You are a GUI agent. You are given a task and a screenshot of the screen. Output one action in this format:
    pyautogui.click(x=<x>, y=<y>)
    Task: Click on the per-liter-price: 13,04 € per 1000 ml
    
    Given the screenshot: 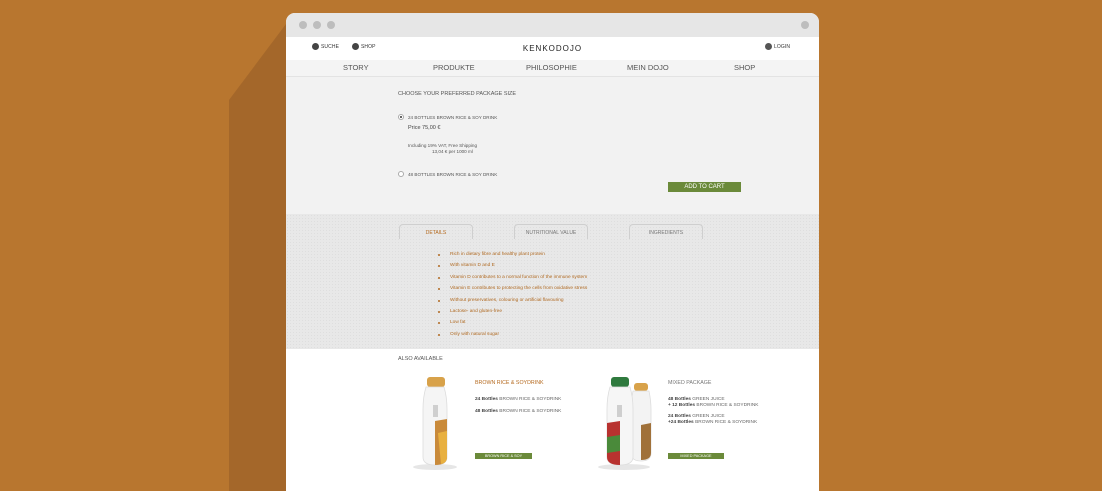 What is the action you would take?
    pyautogui.click(x=452, y=151)
    